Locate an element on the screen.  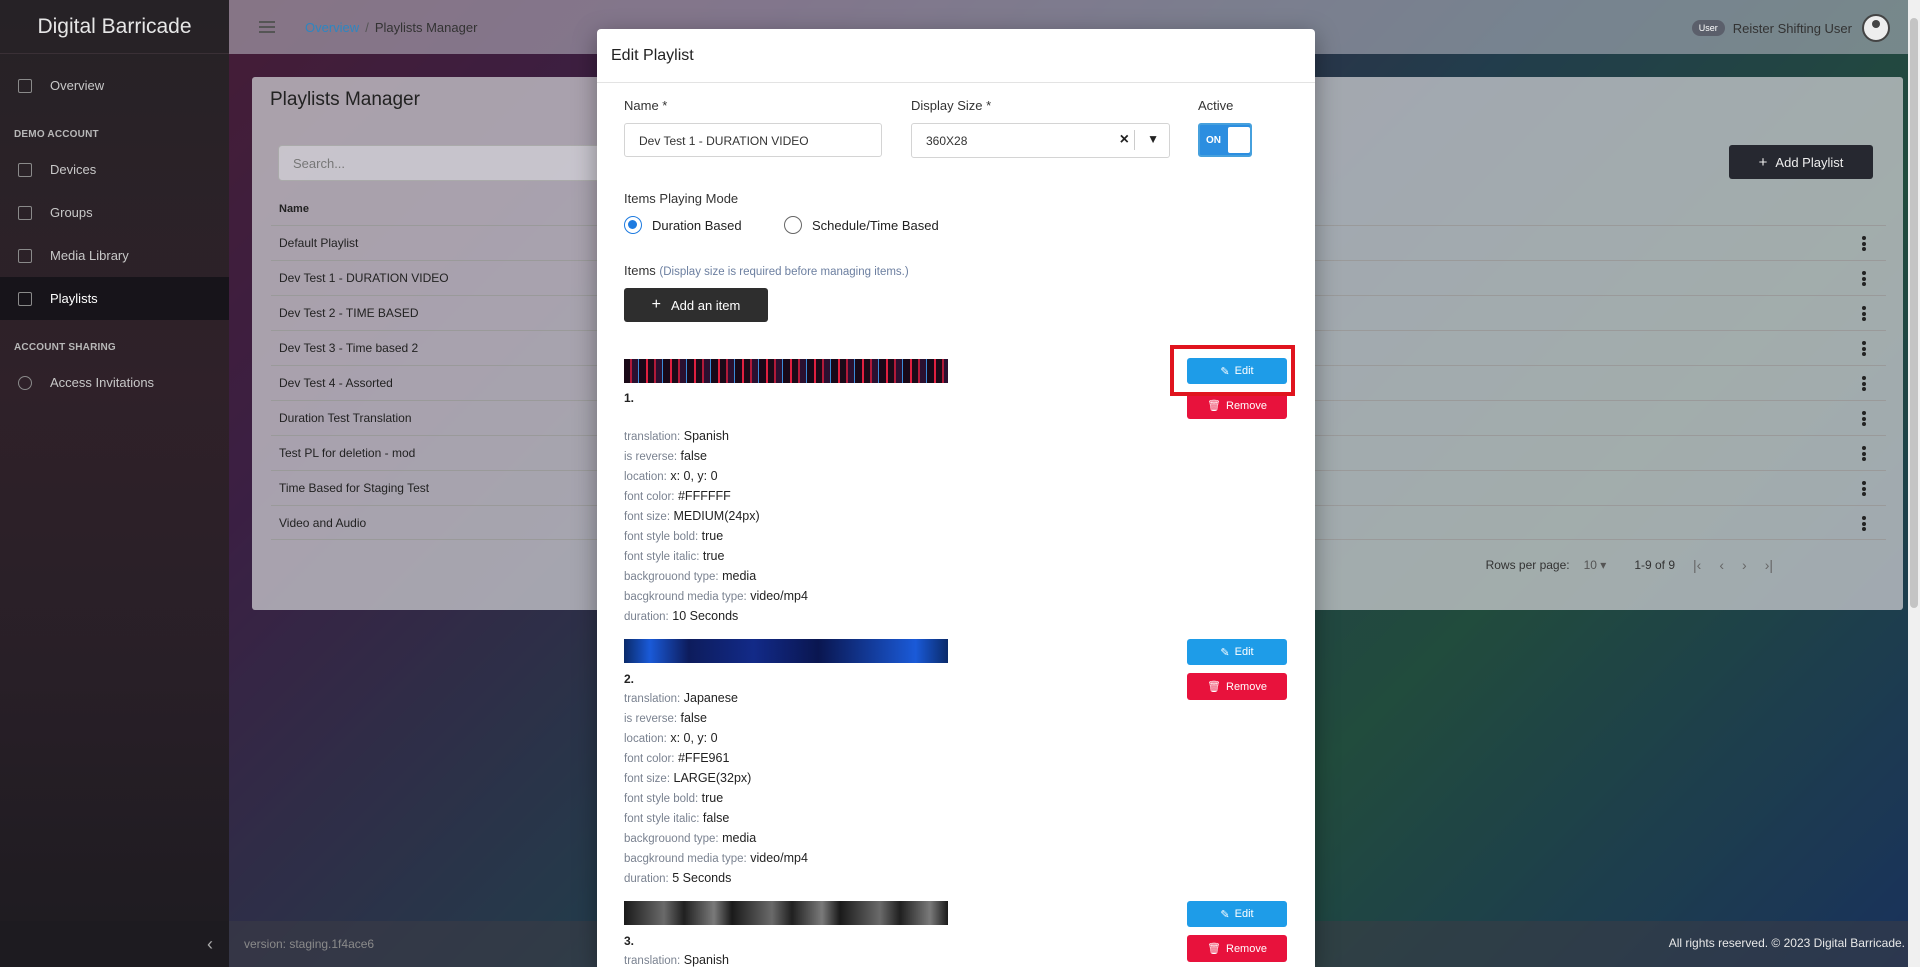
breadcrumb: Overview / Playlists Manager is located at coordinates (391, 27).